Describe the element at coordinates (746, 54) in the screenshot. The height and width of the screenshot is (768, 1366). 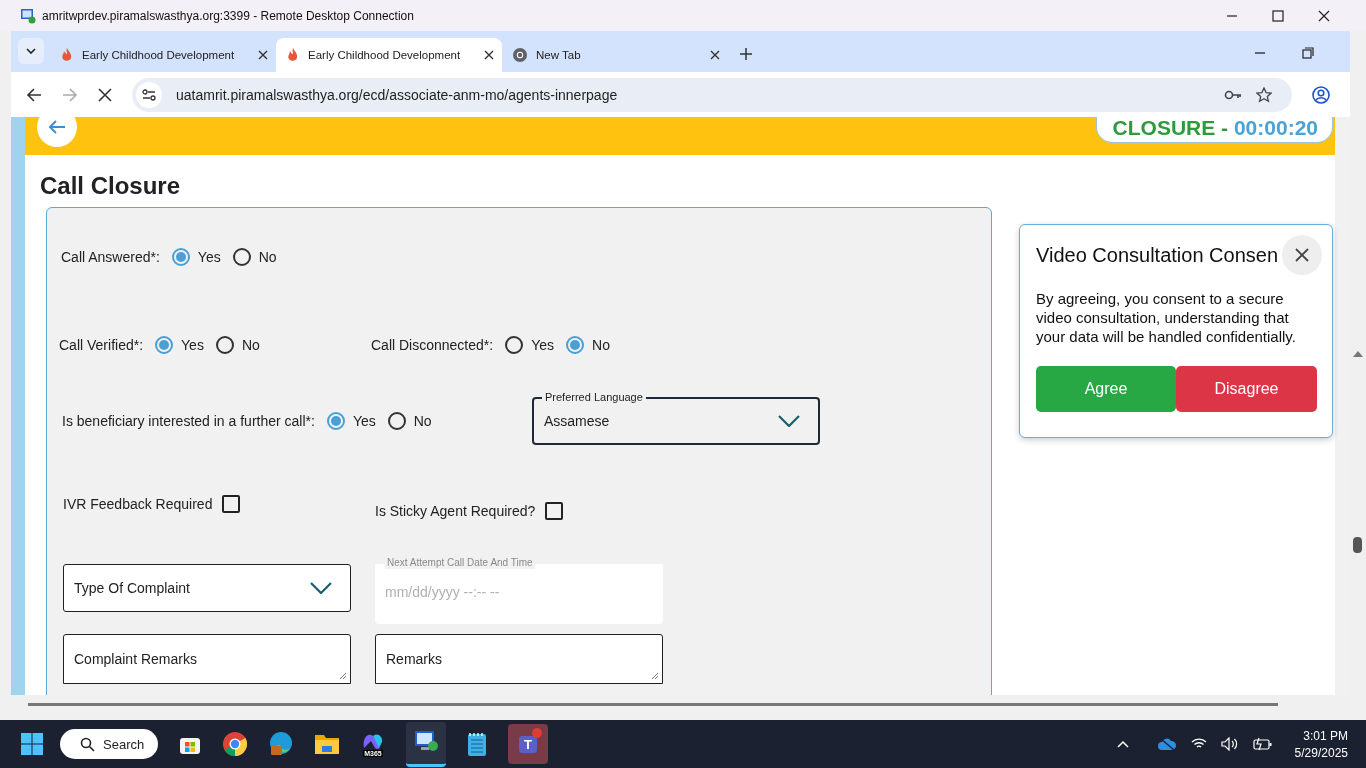
I see `new-tab-icon` at that location.